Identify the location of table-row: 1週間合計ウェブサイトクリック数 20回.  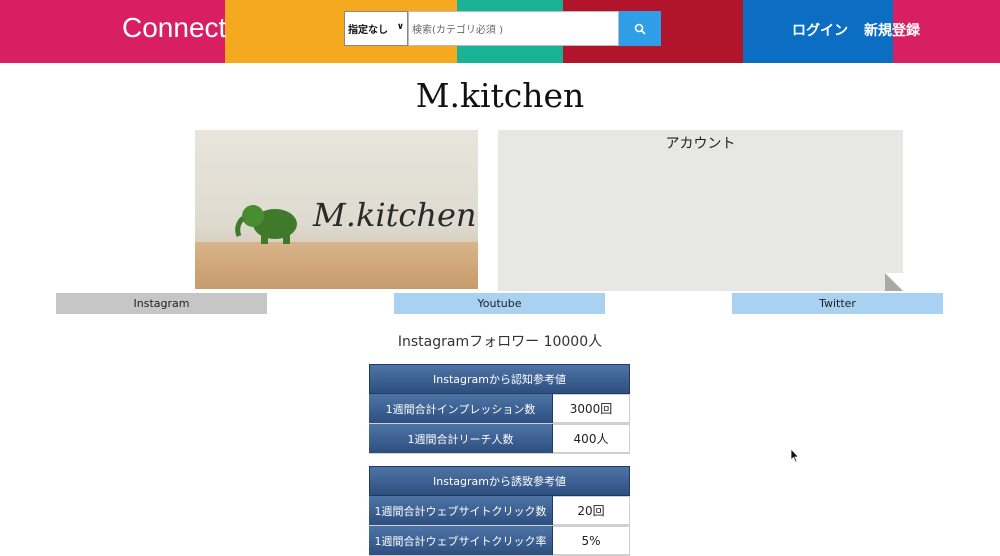
(499, 511).